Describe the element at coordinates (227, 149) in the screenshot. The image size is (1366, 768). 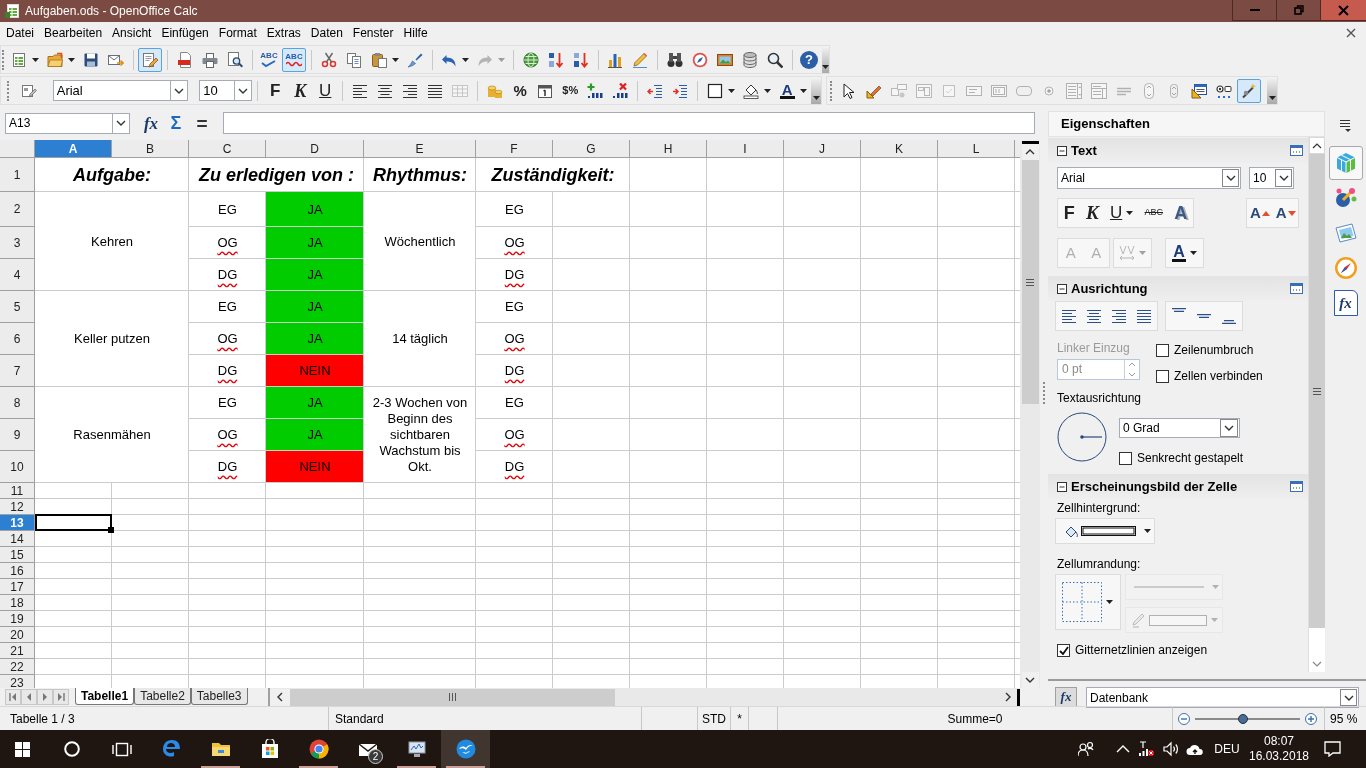
I see `column-header: C` at that location.